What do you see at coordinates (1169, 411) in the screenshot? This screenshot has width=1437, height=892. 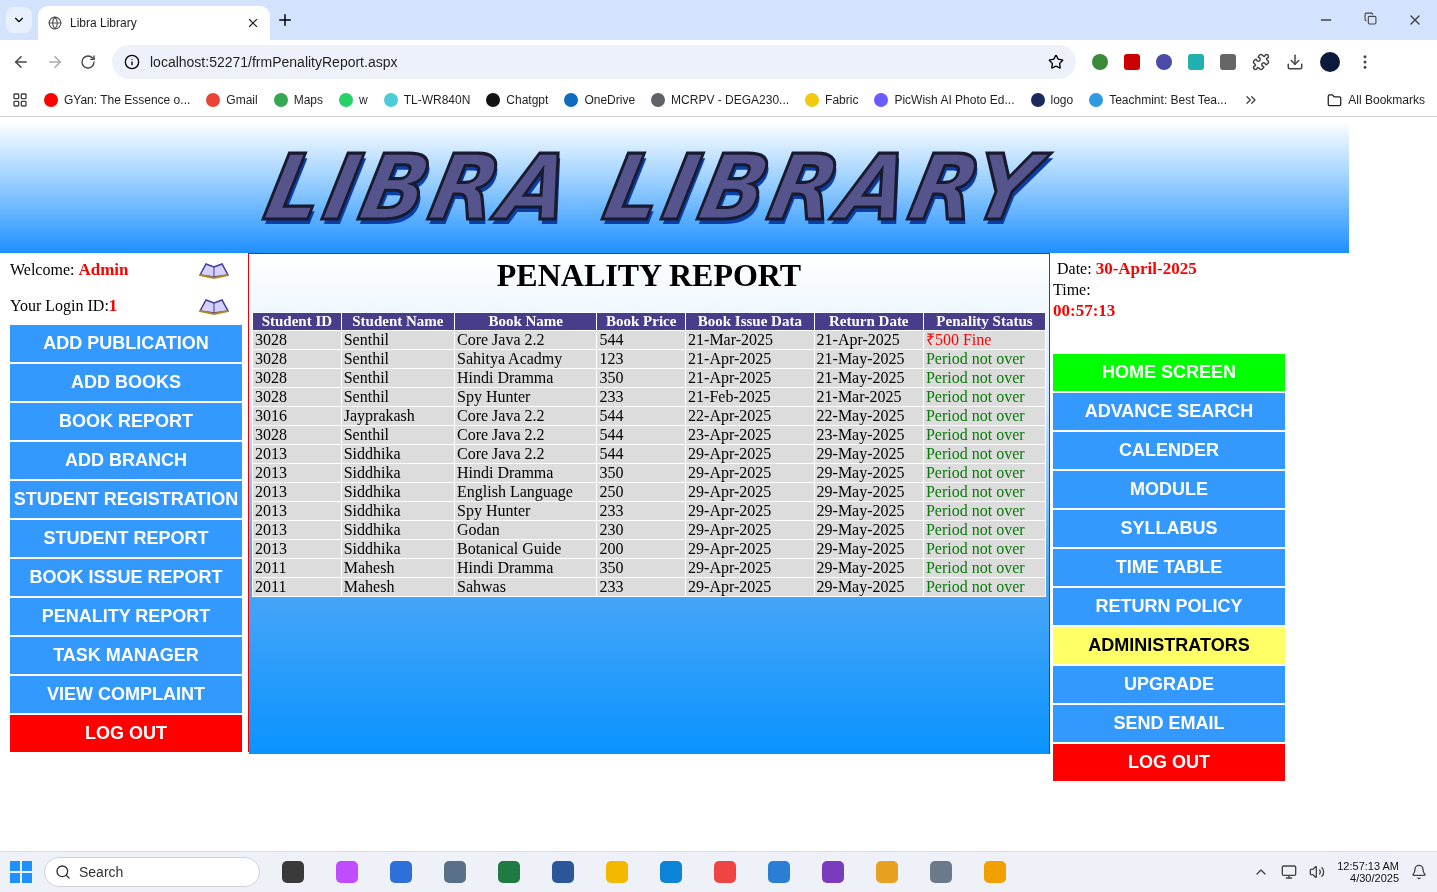 I see `menu-button: ADVANCE SEARCH` at bounding box center [1169, 411].